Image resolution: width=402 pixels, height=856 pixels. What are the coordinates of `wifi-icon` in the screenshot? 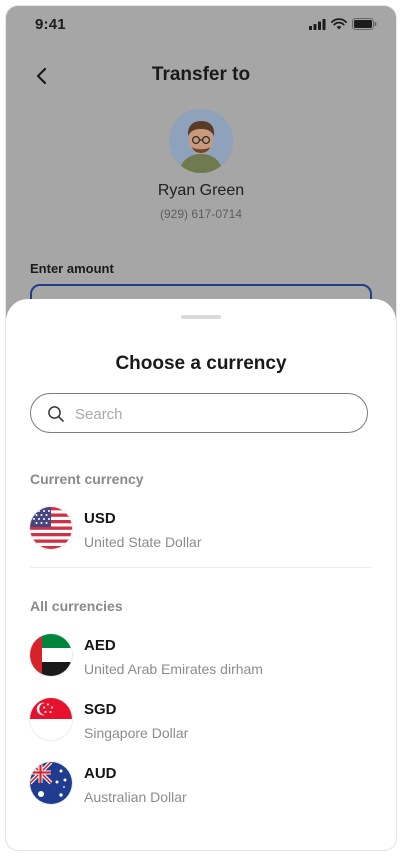 It's located at (339, 24).